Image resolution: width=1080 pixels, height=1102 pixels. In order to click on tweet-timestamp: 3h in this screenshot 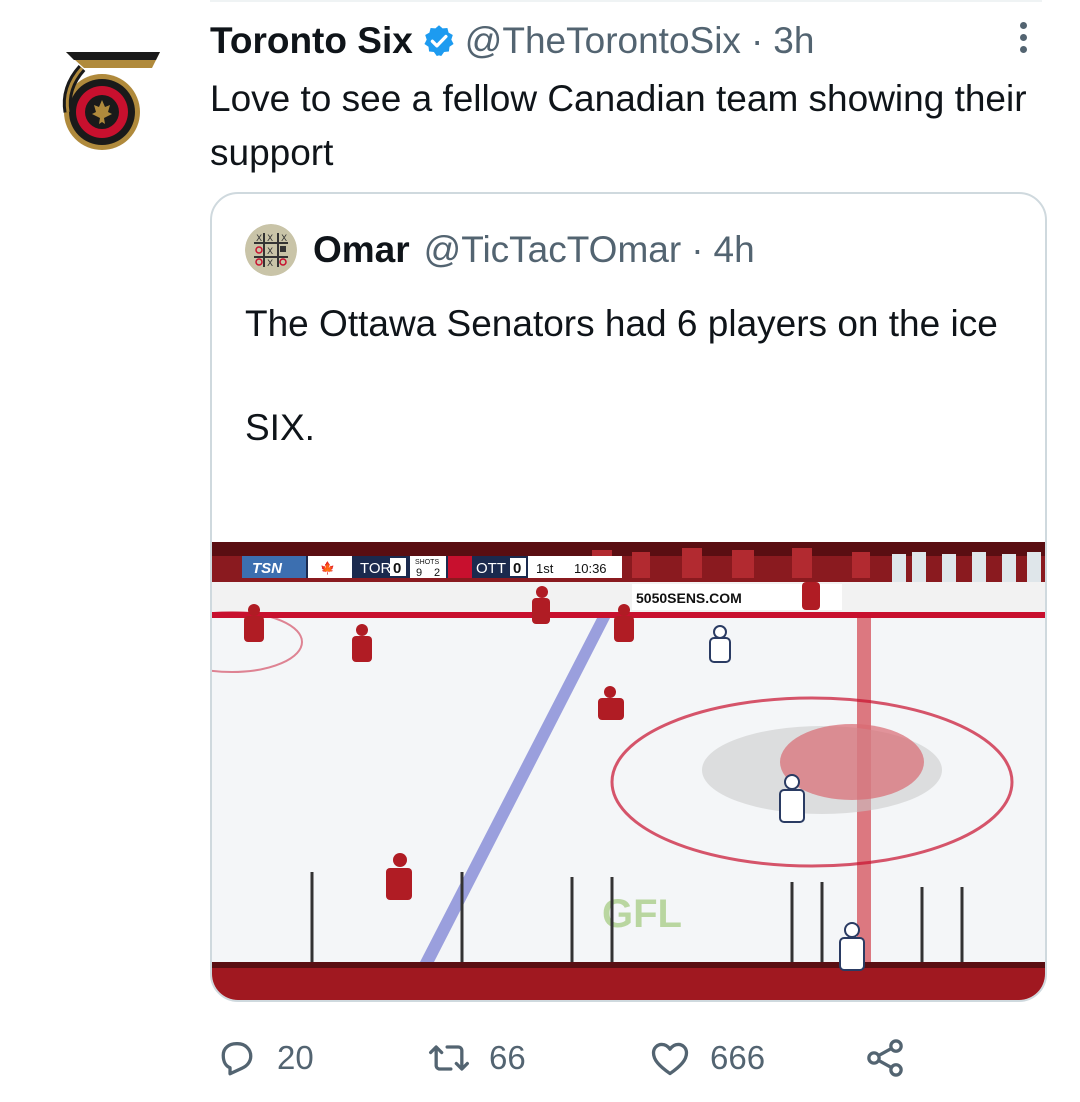, I will do `click(793, 41)`.